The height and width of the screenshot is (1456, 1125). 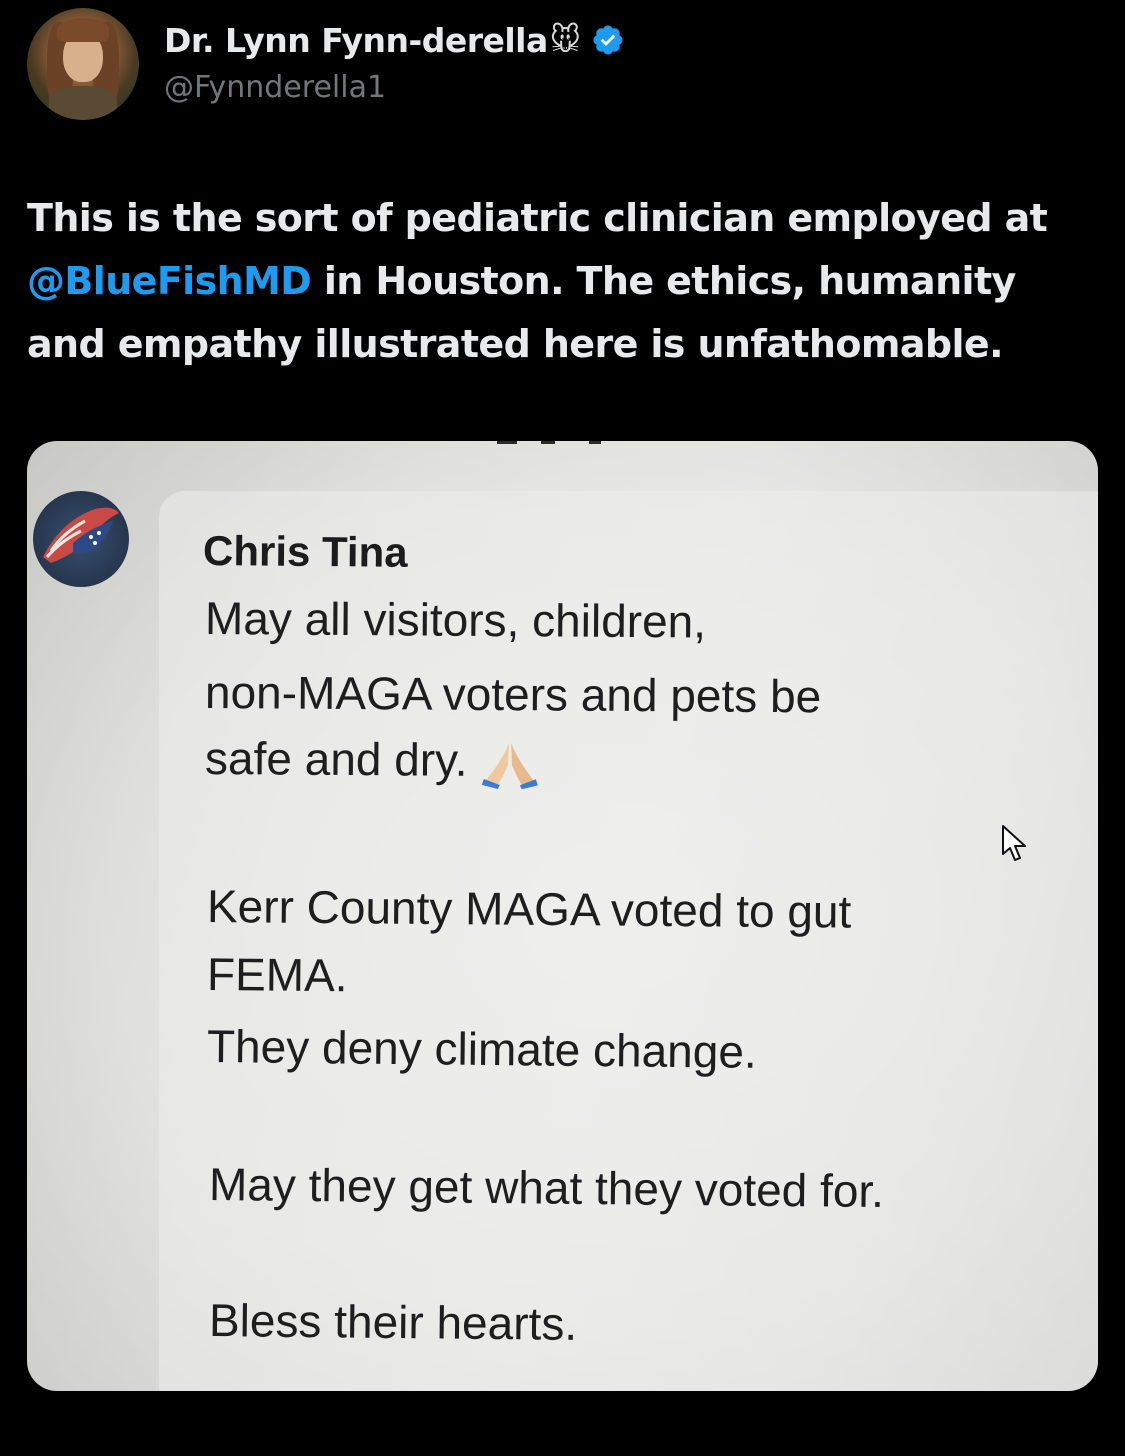 What do you see at coordinates (562, 64) in the screenshot?
I see `tweet-header: Dr. Lynn Fynn-derella 🐭 @Fynnderella1` at bounding box center [562, 64].